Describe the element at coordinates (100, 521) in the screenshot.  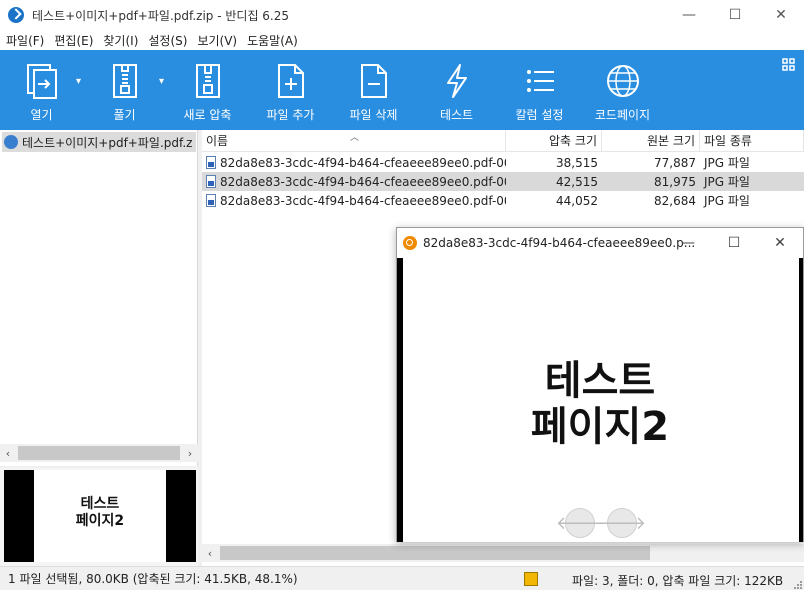
I see `preview-line-2: 페이지2` at that location.